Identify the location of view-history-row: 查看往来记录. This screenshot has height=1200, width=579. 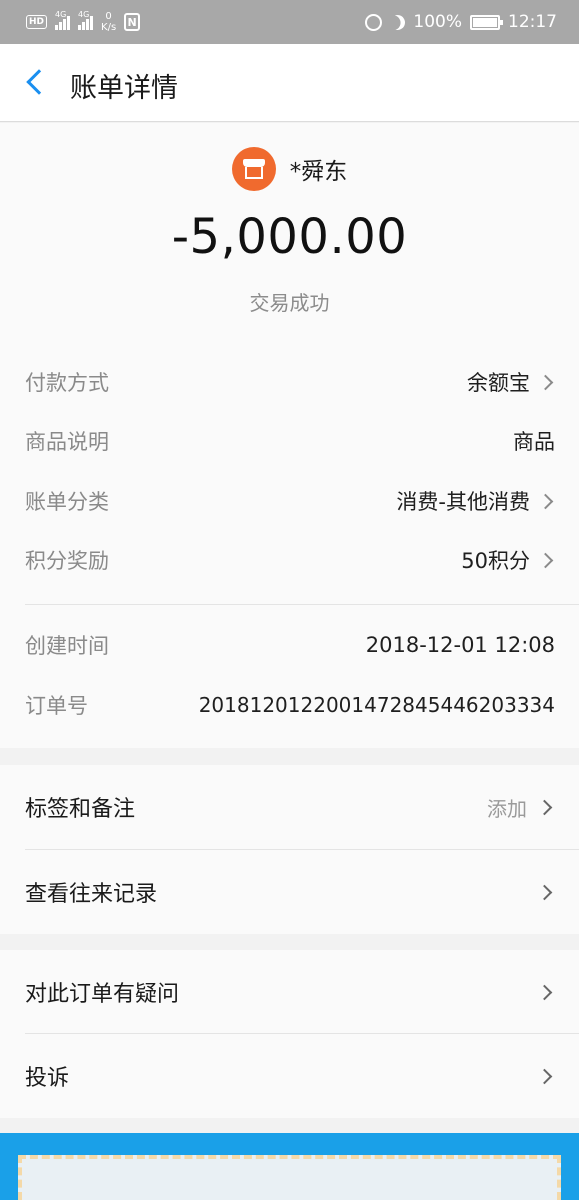
(289, 892).